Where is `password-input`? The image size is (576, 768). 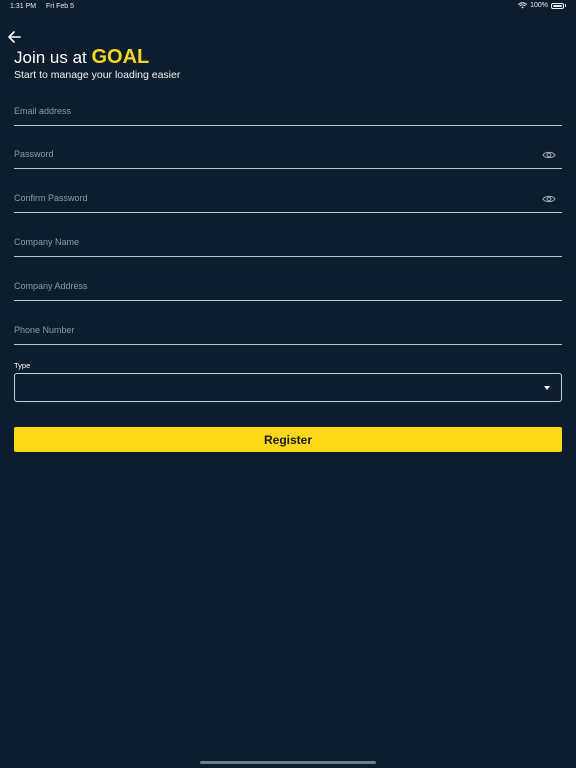 password-input is located at coordinates (288, 153).